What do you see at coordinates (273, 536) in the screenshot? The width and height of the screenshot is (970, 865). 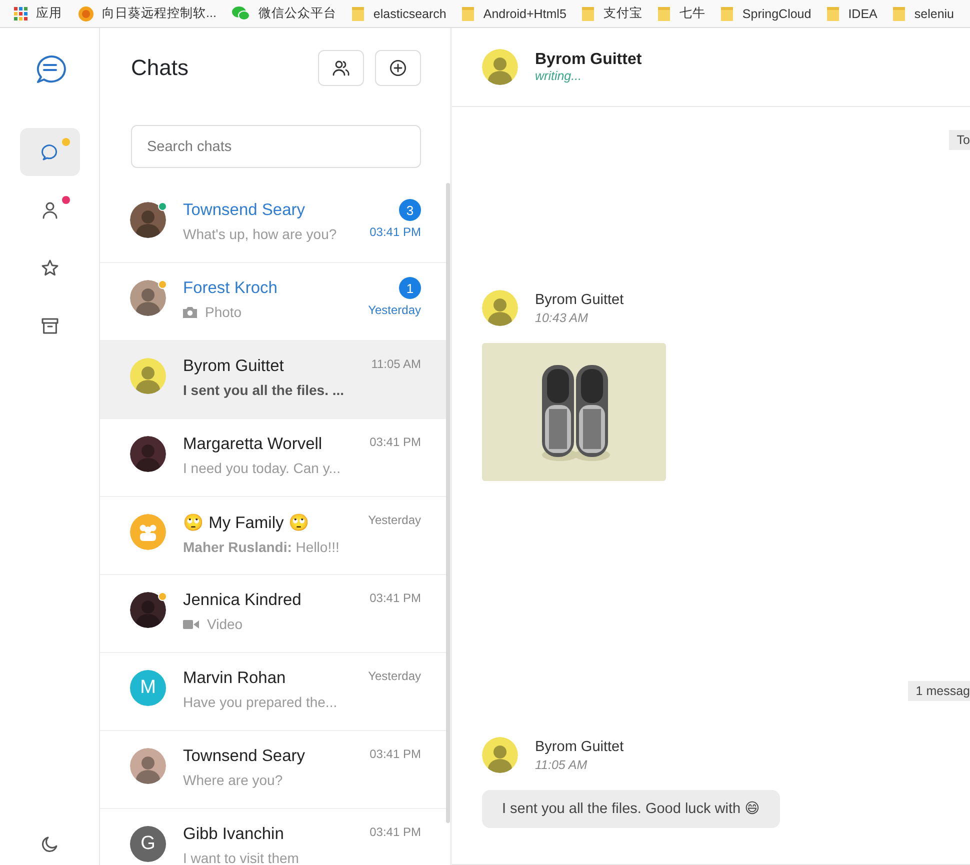 I see `chat-item: 🙄 My Family 🙄 Maher Ruslandi: Hello!!! Yesterday` at bounding box center [273, 536].